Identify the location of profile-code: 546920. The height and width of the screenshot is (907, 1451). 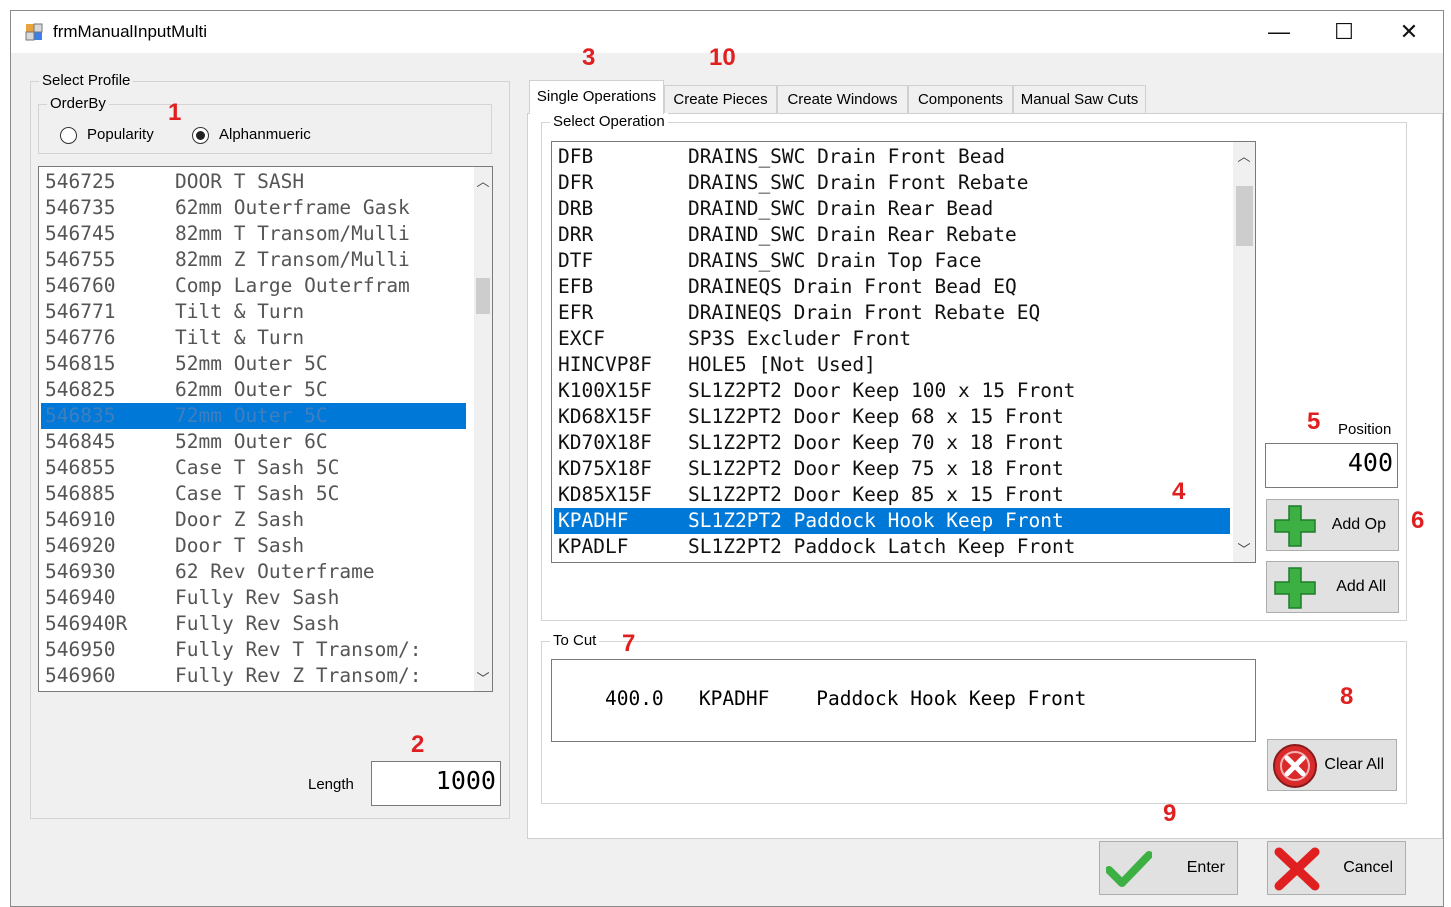
(80, 545).